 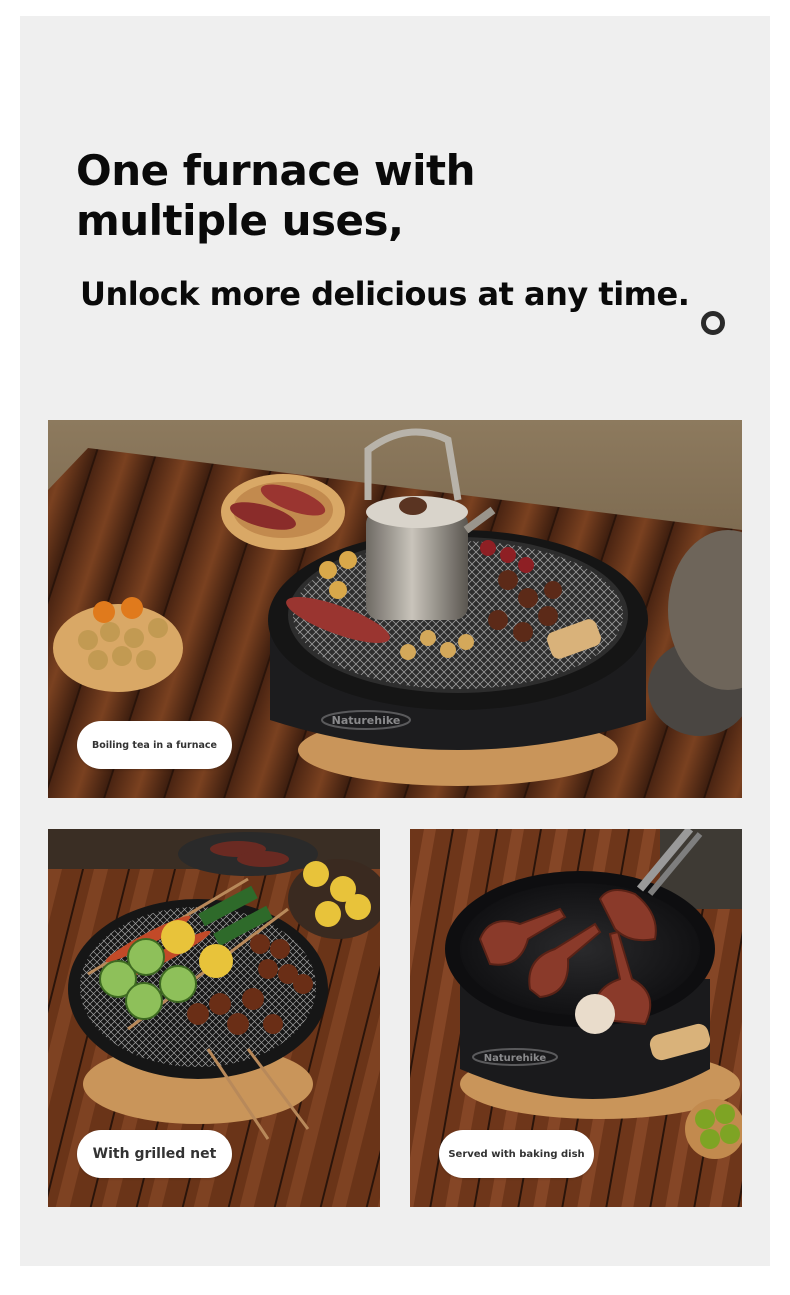 What do you see at coordinates (516, 1154) in the screenshot?
I see `caption-baking-dish: Served with baking dish` at bounding box center [516, 1154].